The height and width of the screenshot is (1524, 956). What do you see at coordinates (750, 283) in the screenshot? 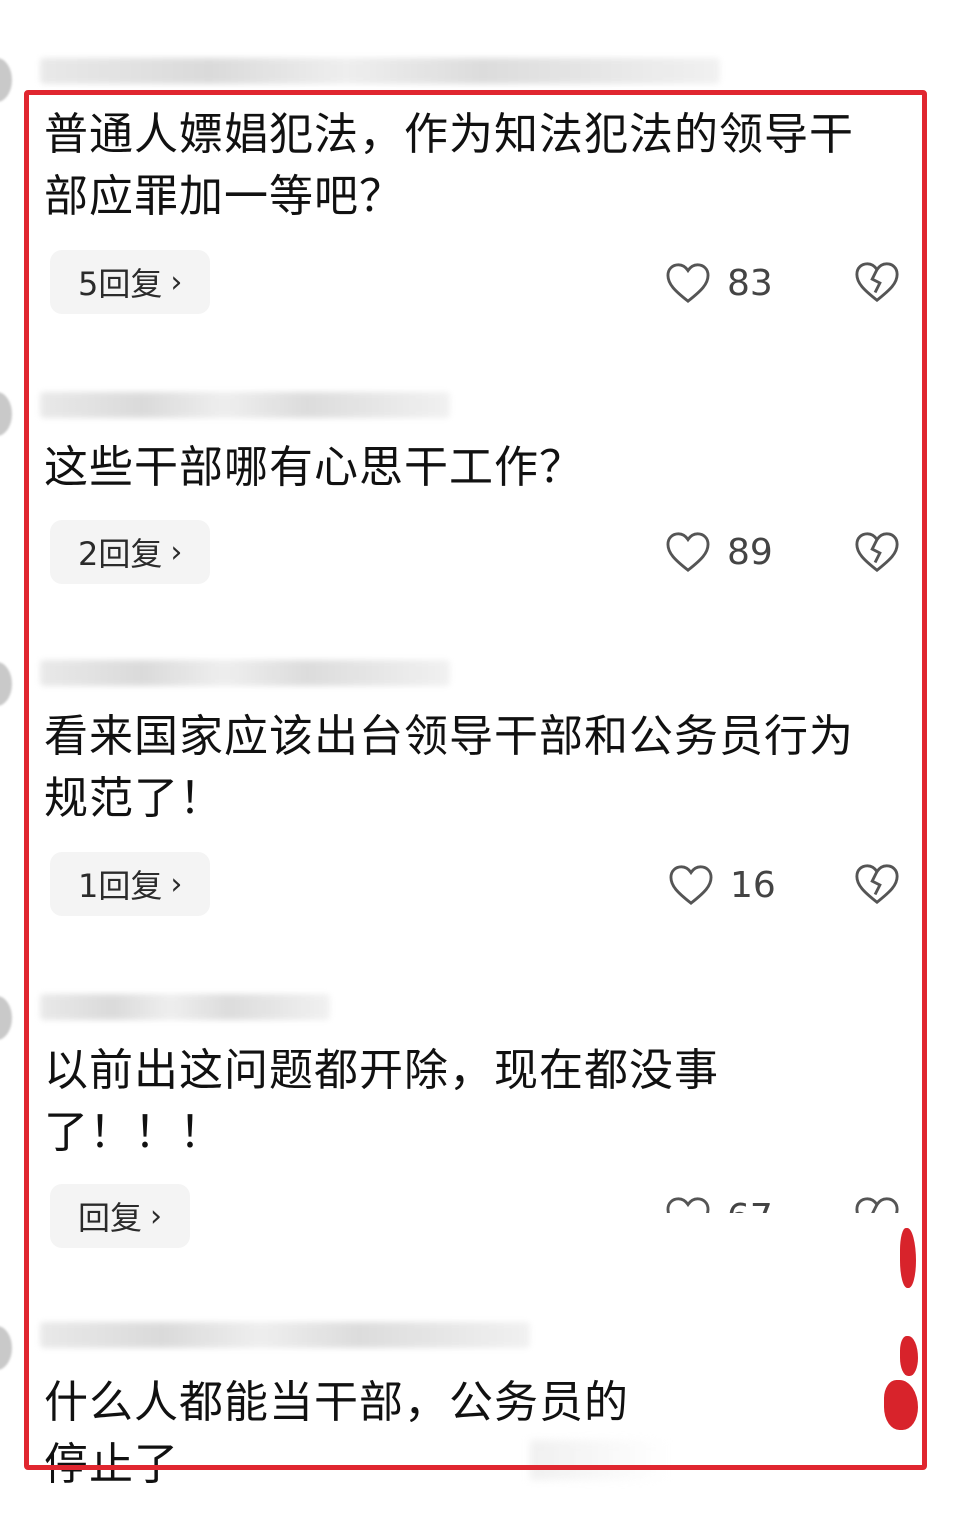
I see `like-count: 83` at bounding box center [750, 283].